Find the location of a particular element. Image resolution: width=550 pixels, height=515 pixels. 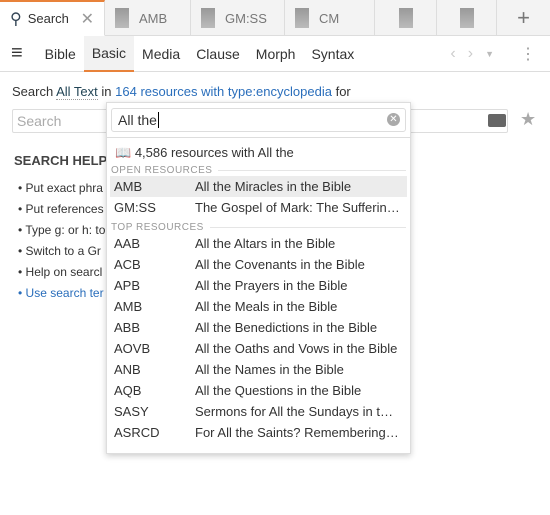

tab-clause: Clause is located at coordinates (218, 54).